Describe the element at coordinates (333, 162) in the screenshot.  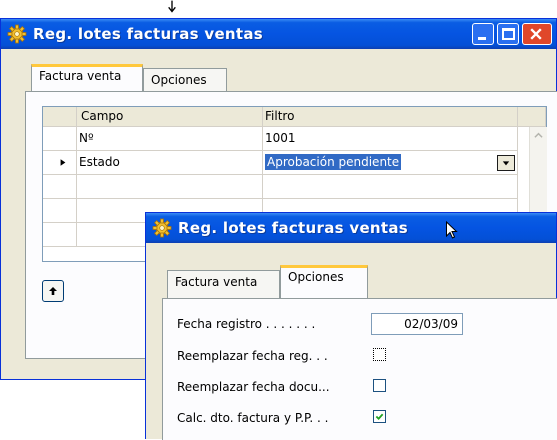
I see `cell-text-selected: Aprobación pendiente` at that location.